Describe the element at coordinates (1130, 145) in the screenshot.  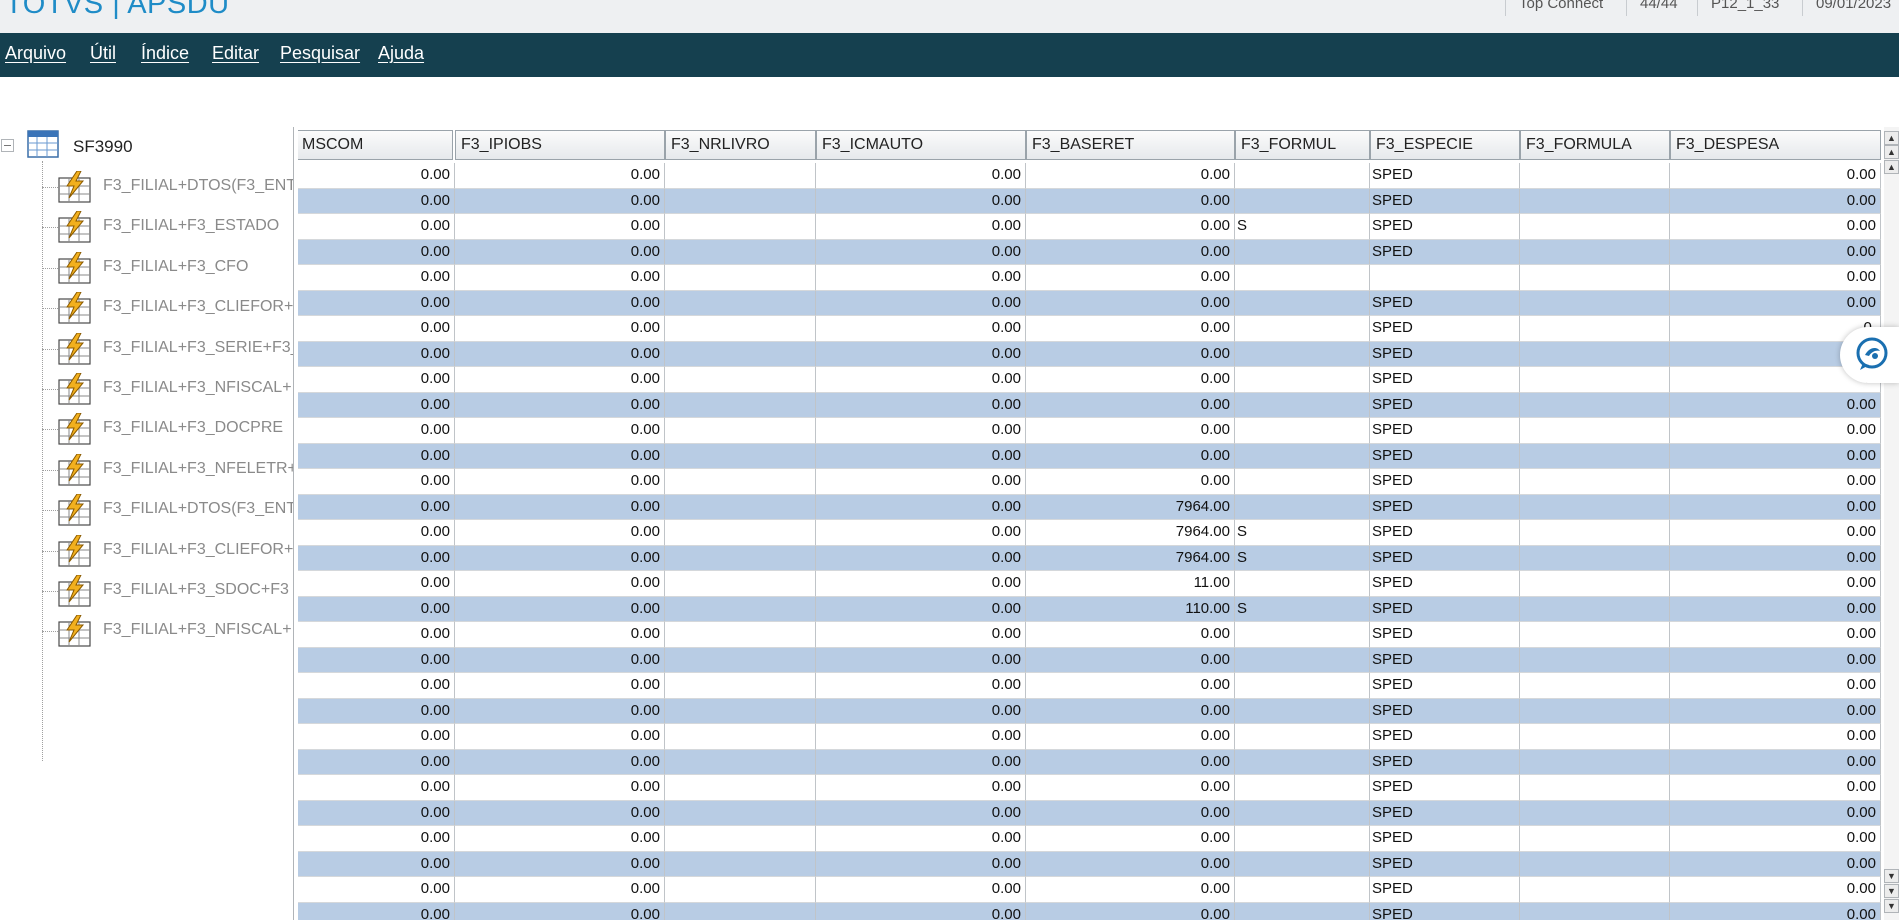
I see `column-header: F3_BASERET` at that location.